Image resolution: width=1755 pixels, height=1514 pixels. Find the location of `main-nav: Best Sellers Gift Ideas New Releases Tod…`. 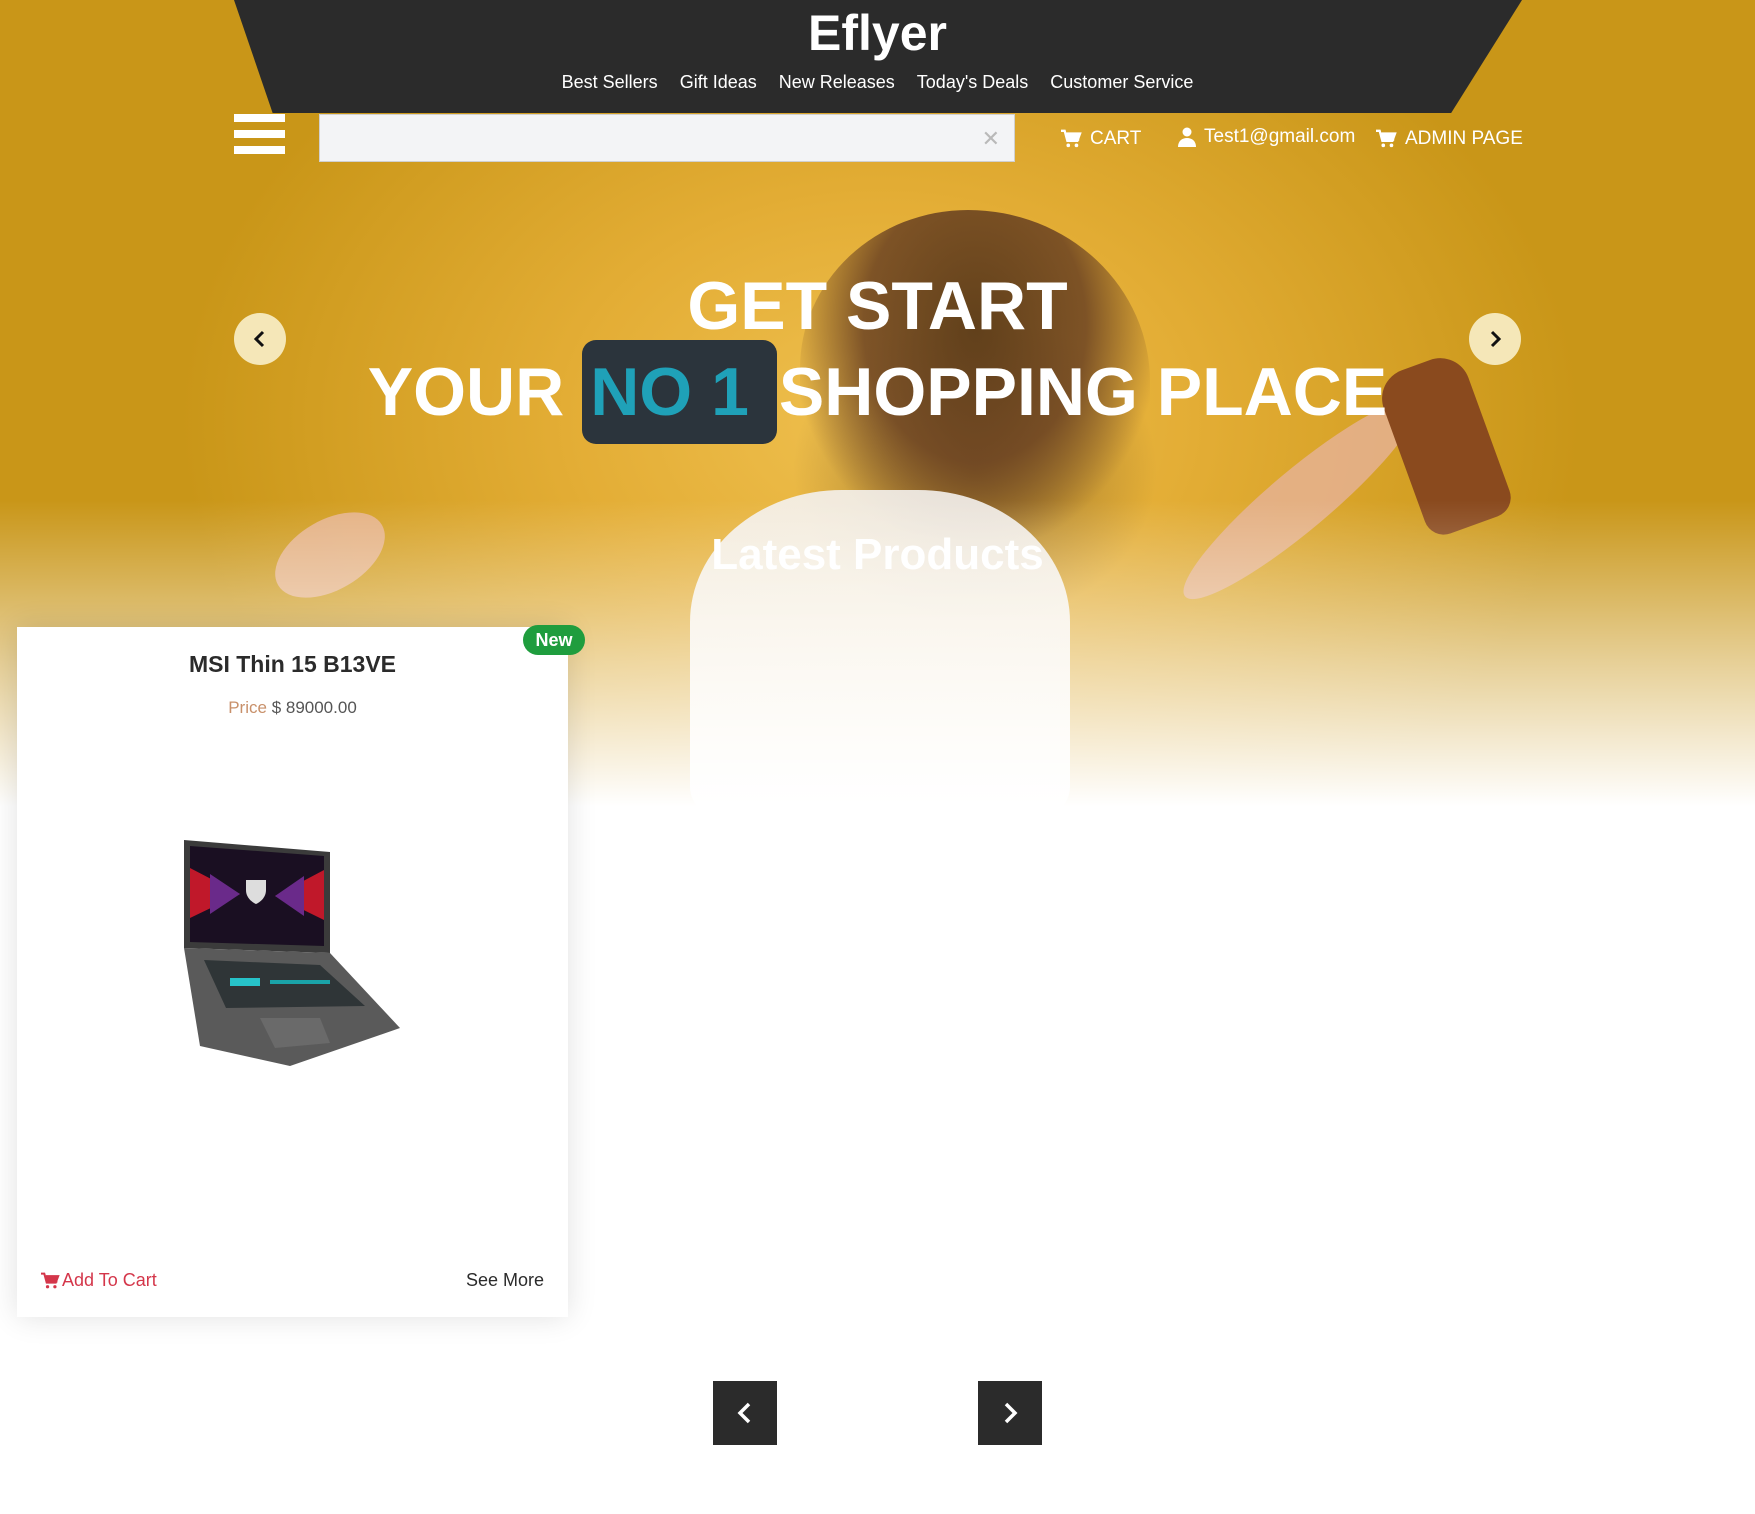

main-nav: Best Sellers Gift Ideas New Releases Tod… is located at coordinates (877, 82).